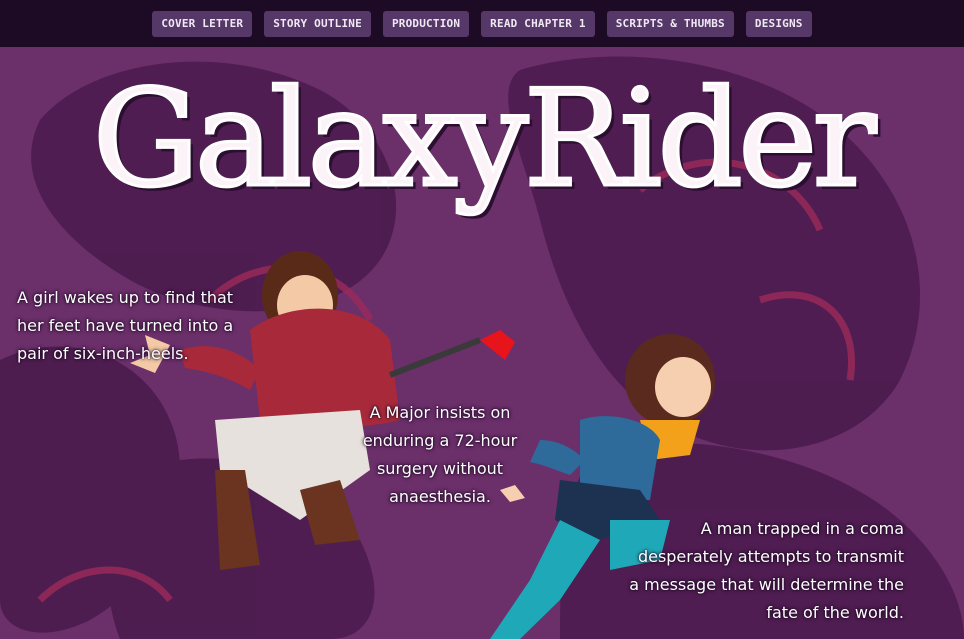  Describe the element at coordinates (538, 23) in the screenshot. I see `nav-read-chapter-1-button: READ CHAPTER 1` at that location.